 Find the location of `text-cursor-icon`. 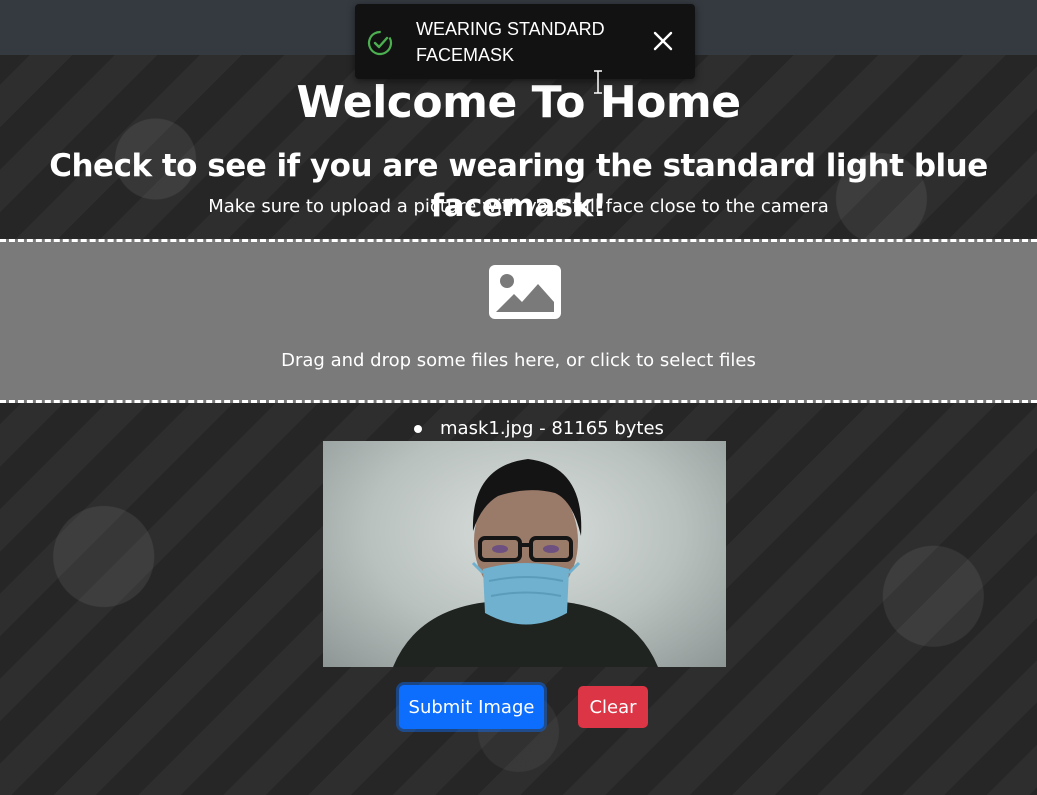

text-cursor-icon is located at coordinates (598, 82).